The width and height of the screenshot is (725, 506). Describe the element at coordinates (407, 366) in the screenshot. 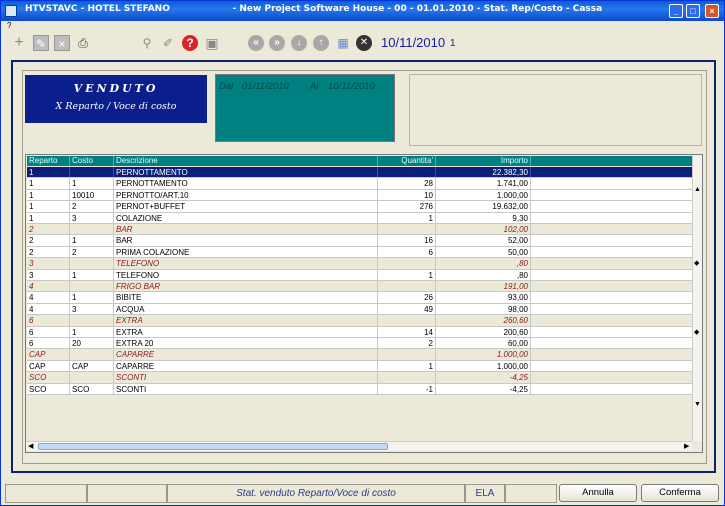

I see `cell-qta: 1` at that location.